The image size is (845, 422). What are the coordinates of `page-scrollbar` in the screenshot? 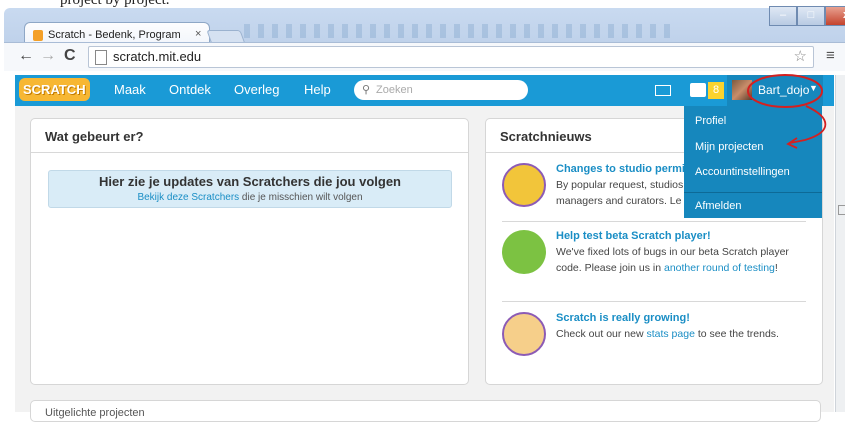 It's located at (840, 243).